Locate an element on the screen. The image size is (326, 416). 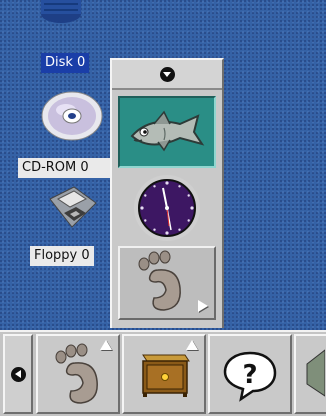
arrow-left-icon is located at coordinates (18, 374).